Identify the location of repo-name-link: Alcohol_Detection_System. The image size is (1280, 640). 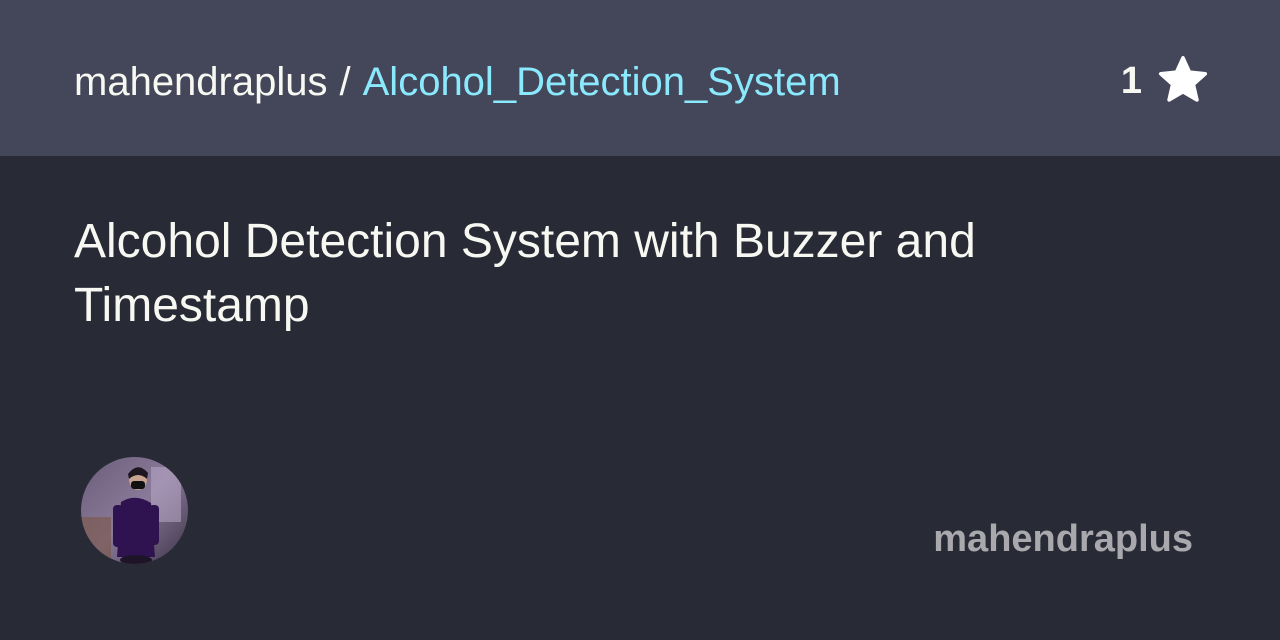
(602, 82).